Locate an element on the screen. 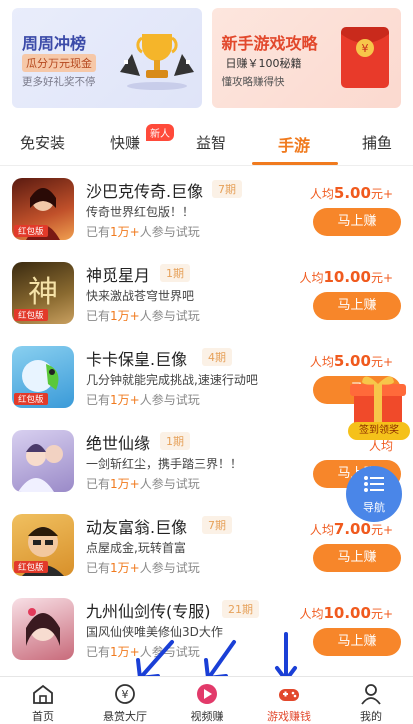 Image resolution: width=413 pixels, height=724 pixels. tab-quick-earn: 快赚 is located at coordinates (125, 142).